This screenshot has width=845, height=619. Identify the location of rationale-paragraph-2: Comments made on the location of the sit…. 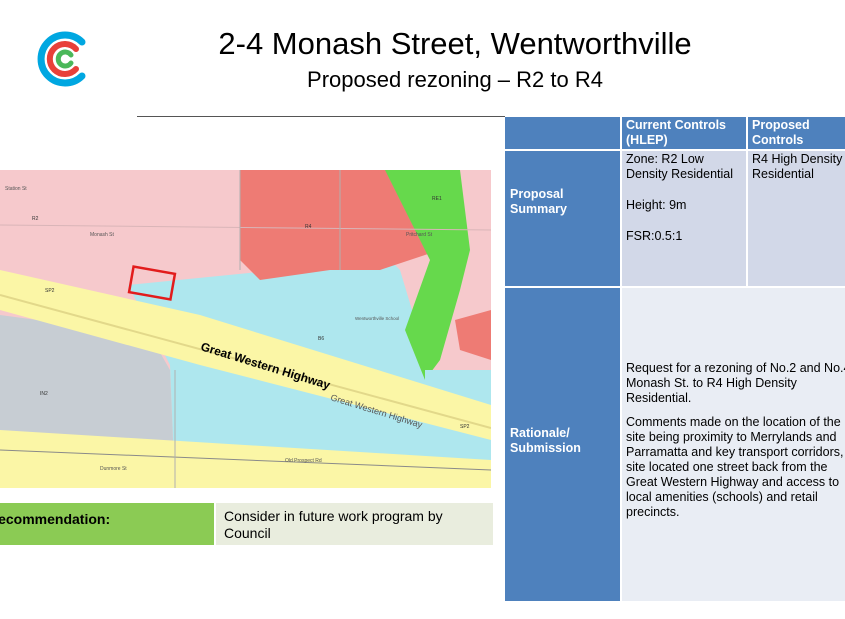
(735, 467).